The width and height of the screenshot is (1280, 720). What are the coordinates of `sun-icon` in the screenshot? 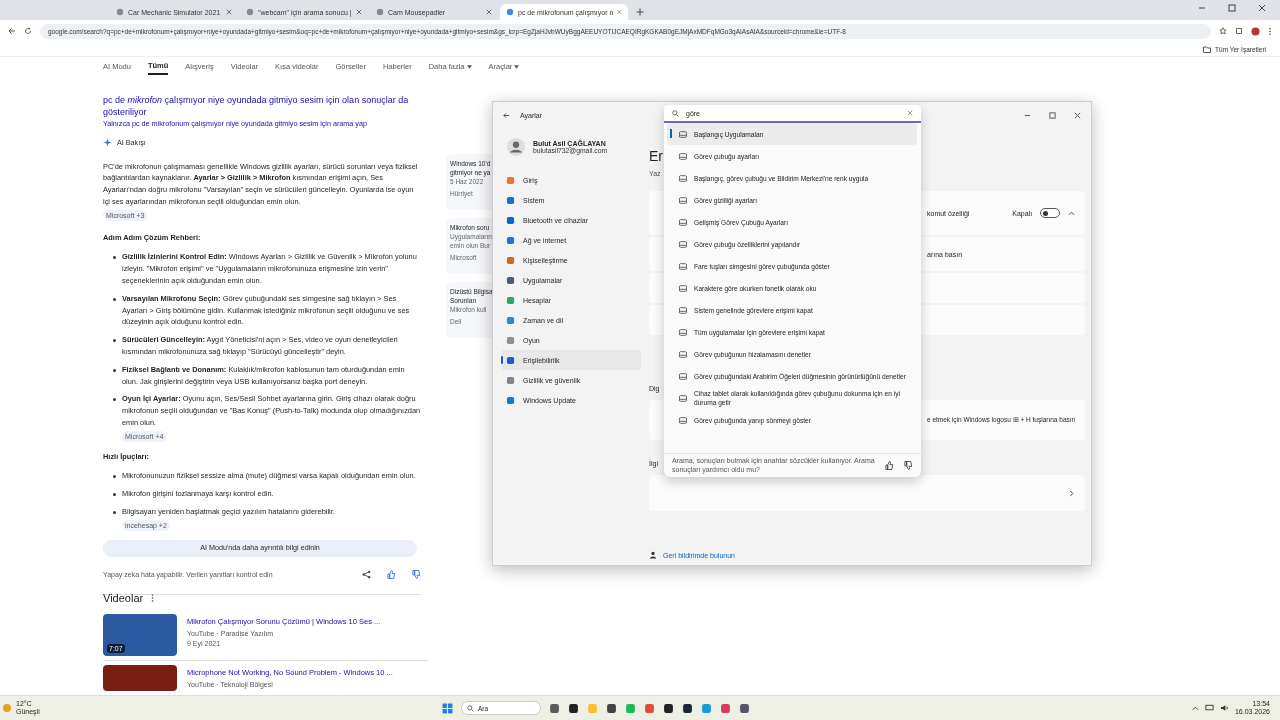 It's located at (7, 708).